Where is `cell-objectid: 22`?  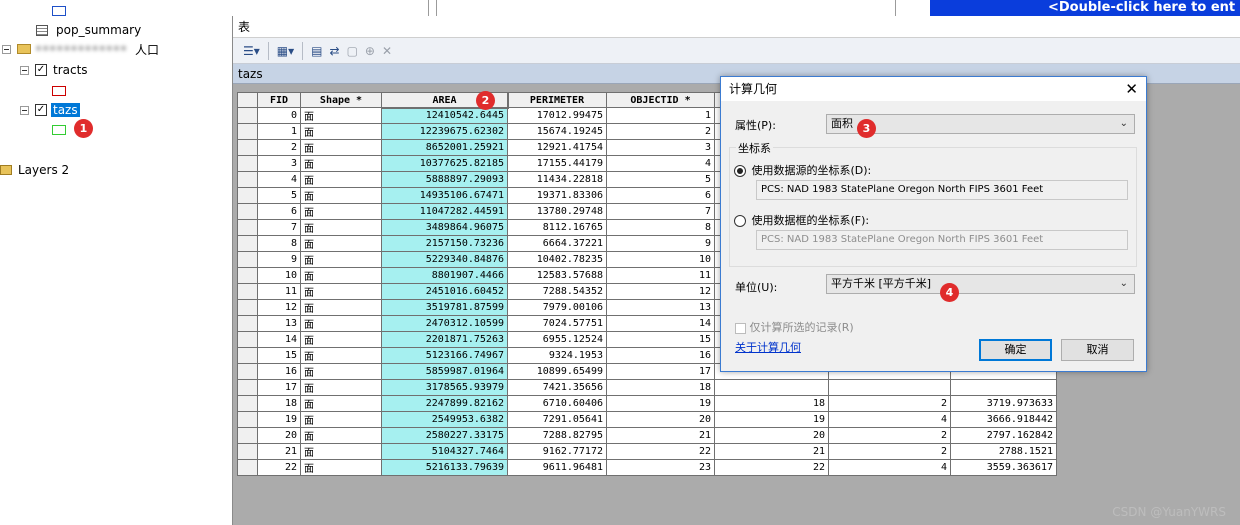
cell-objectid: 22 is located at coordinates (660, 451).